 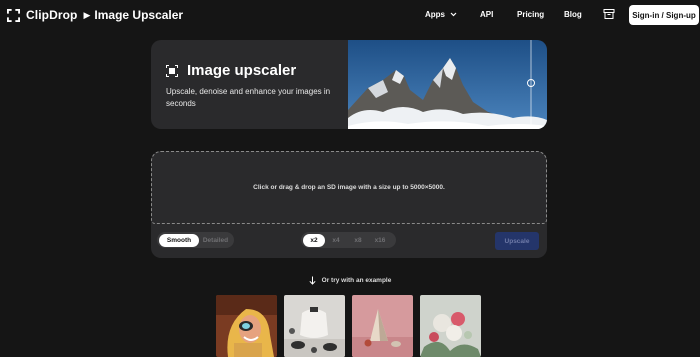 What do you see at coordinates (179, 240) in the screenshot?
I see `mode-smooth-option: Smooth` at bounding box center [179, 240].